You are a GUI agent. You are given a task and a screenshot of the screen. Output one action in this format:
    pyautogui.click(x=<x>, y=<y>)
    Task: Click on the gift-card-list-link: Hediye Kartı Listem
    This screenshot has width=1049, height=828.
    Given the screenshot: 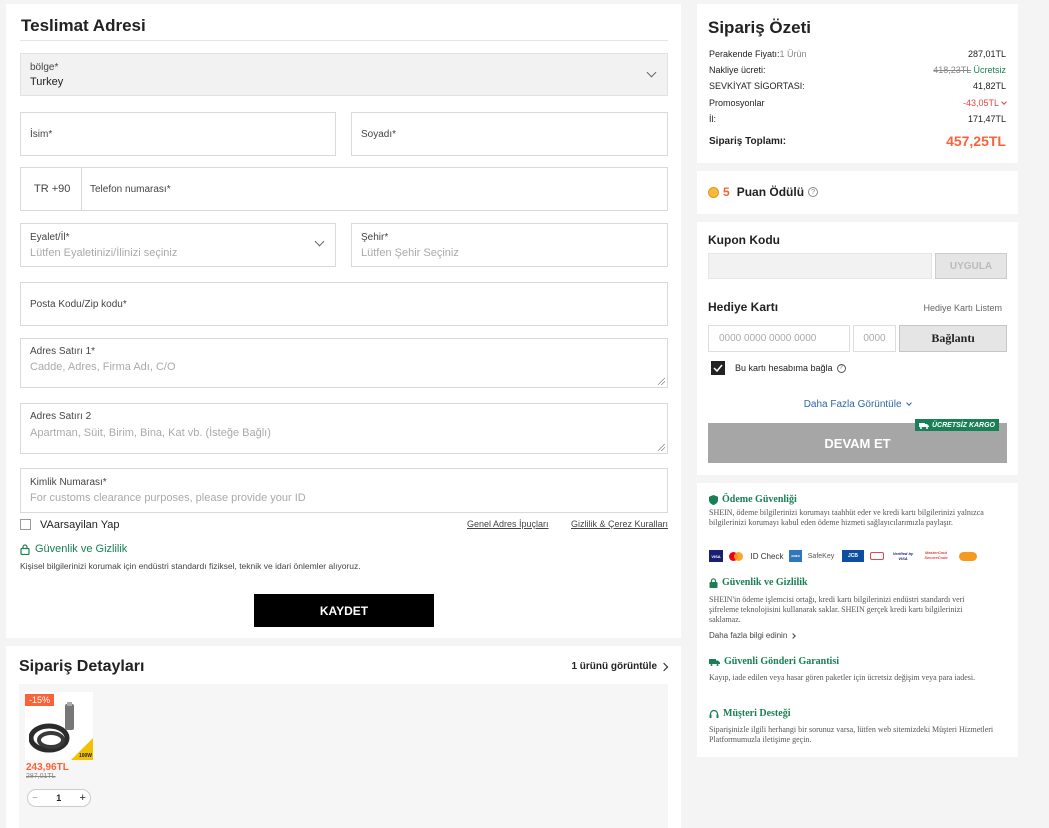 What is the action you would take?
    pyautogui.click(x=962, y=308)
    